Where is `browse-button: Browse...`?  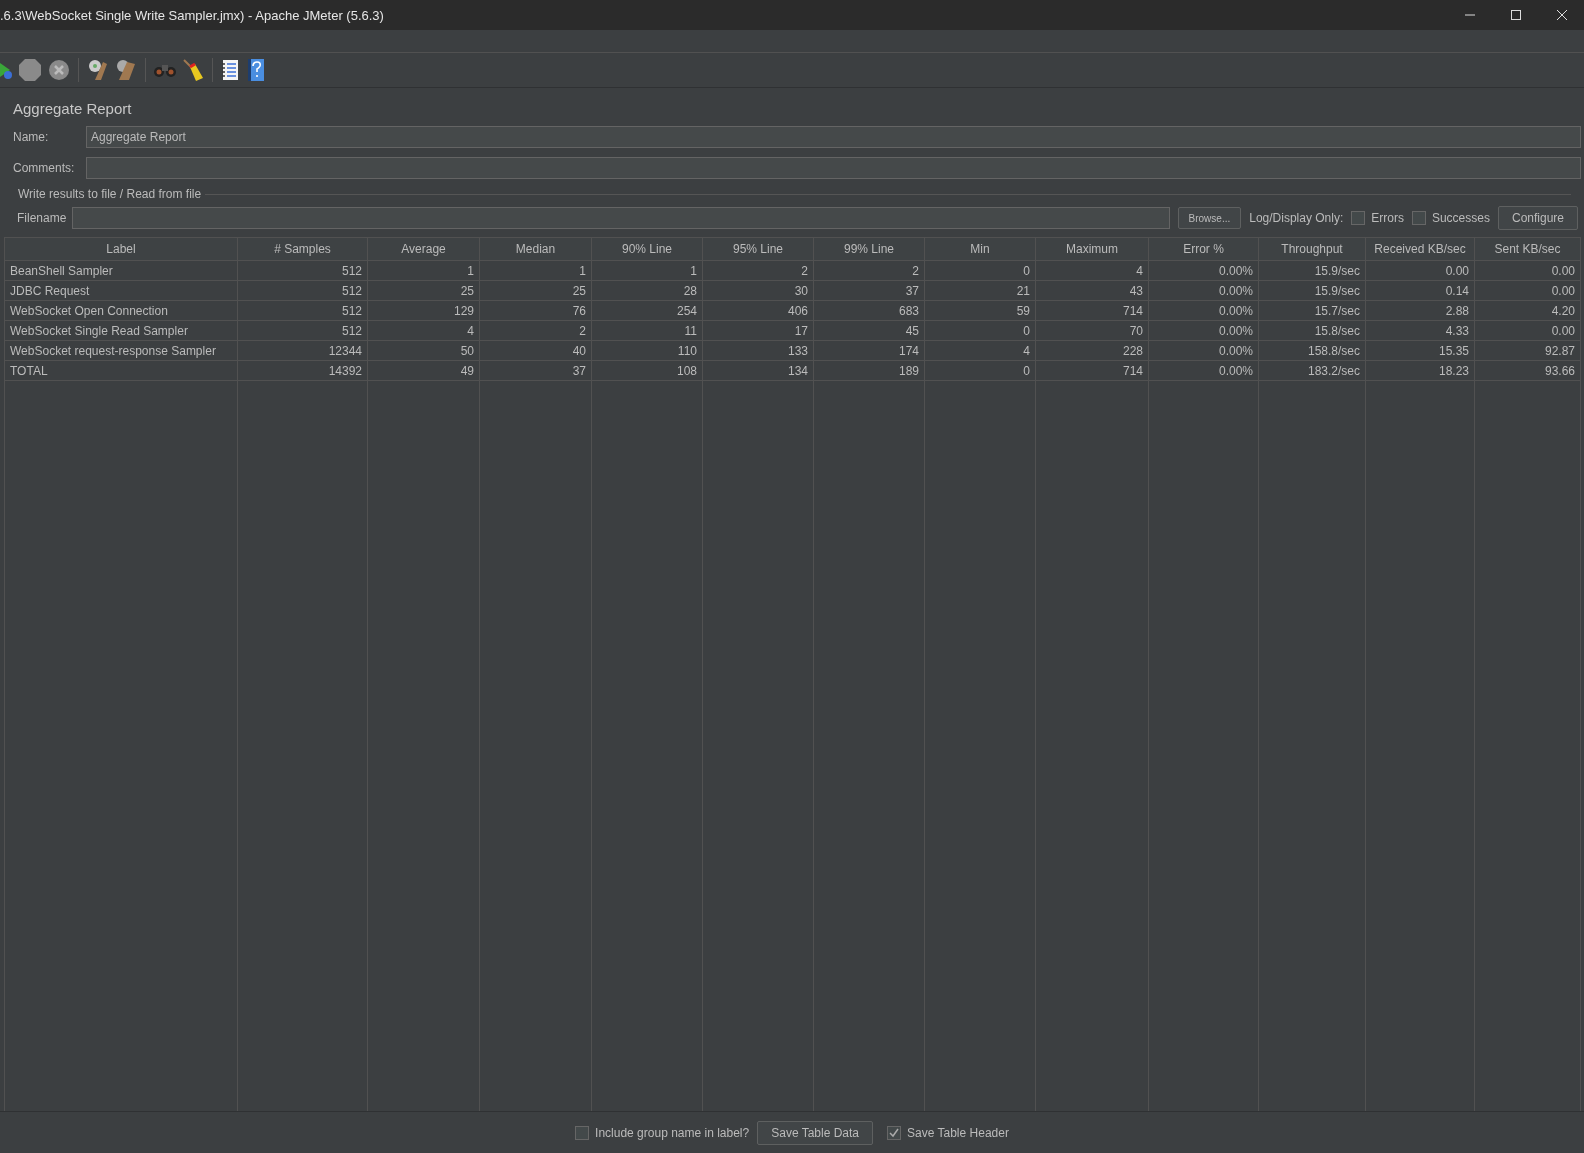
browse-button: Browse... is located at coordinates (1209, 218).